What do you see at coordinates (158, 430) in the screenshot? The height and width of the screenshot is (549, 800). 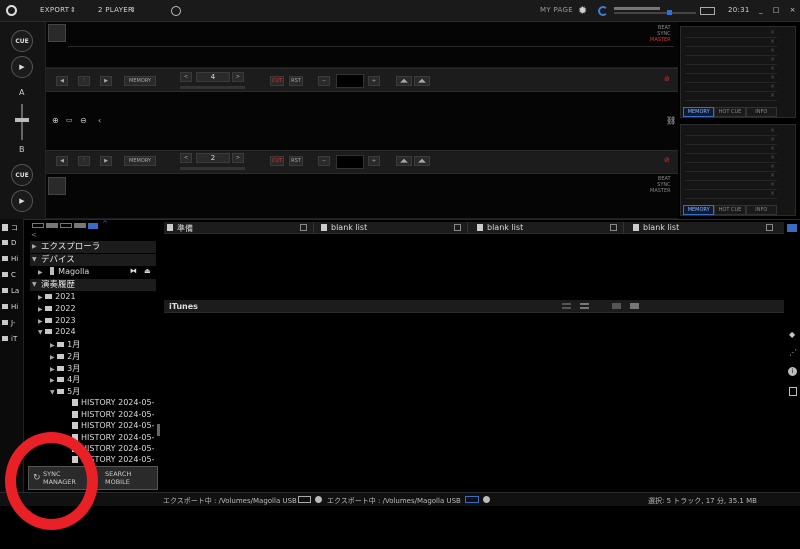 I see `tree-scrollbar` at bounding box center [158, 430].